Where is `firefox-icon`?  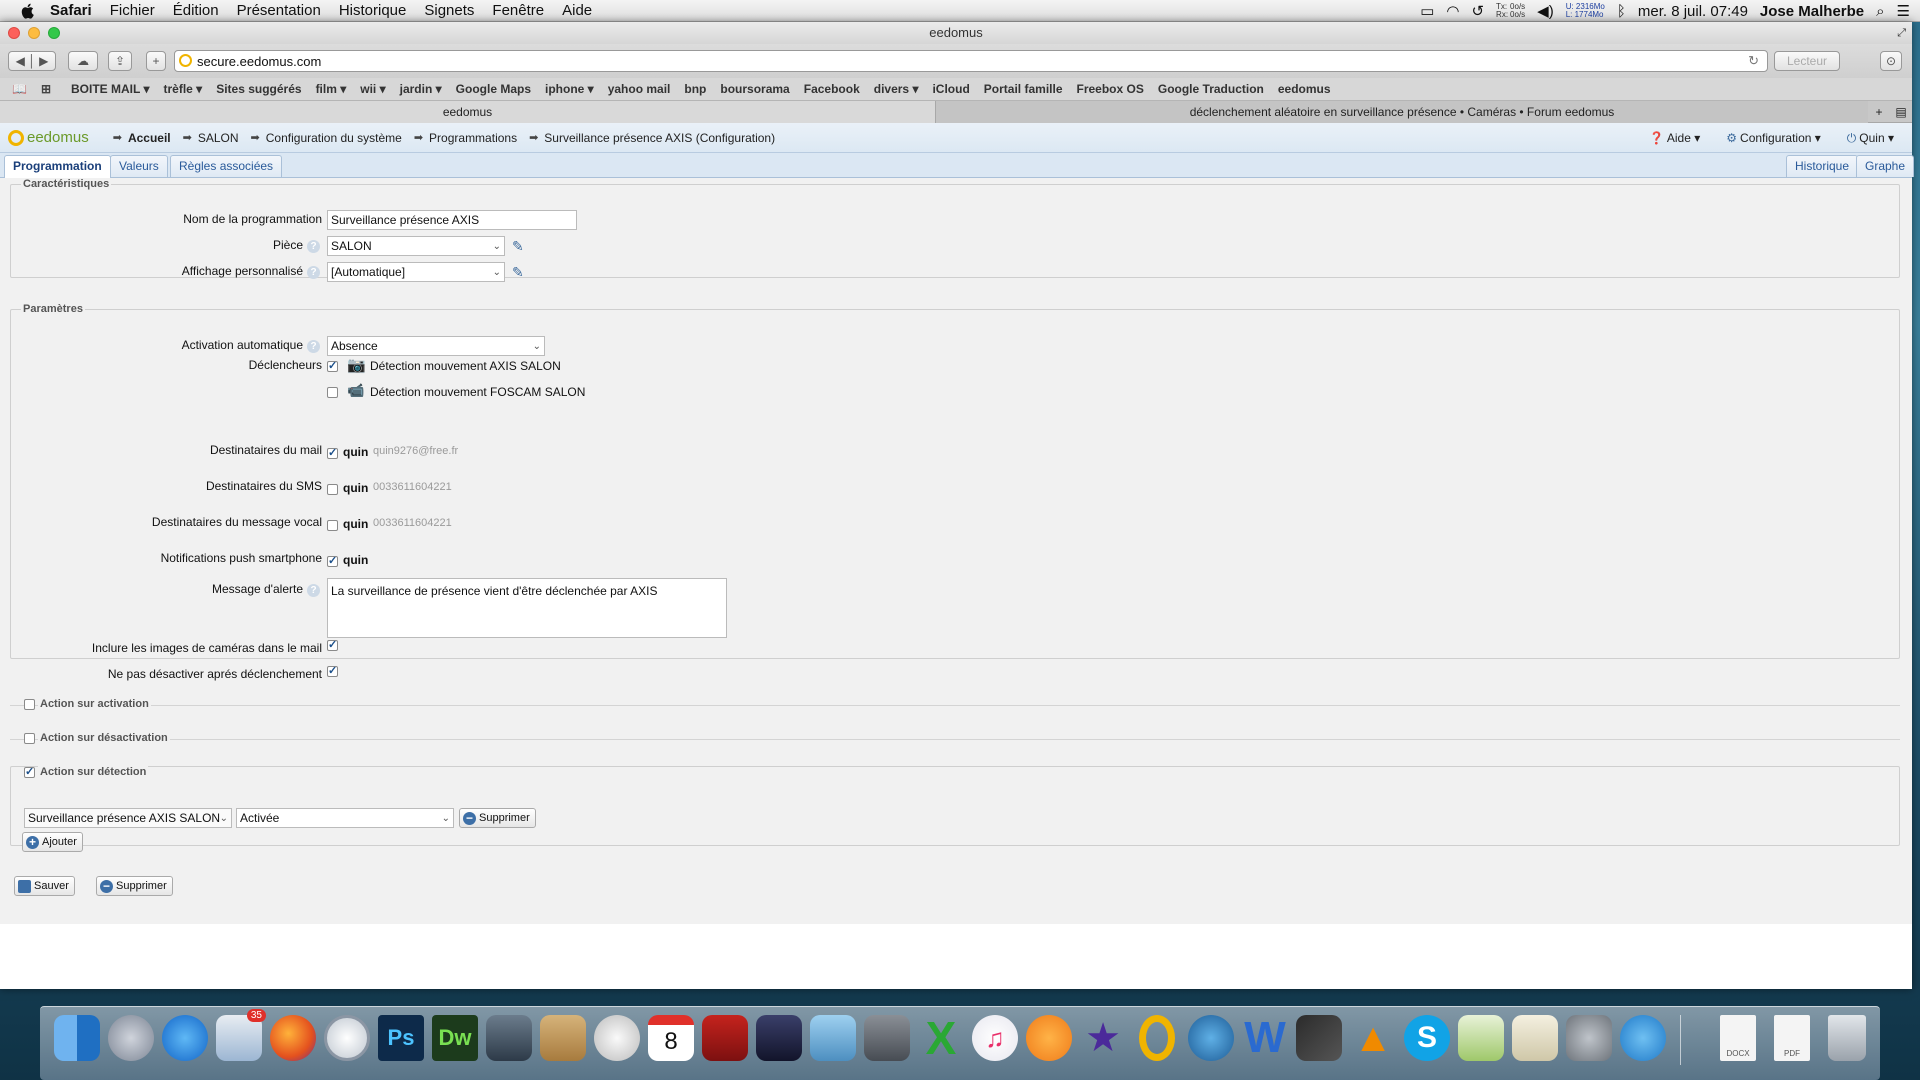 firefox-icon is located at coordinates (293, 1038).